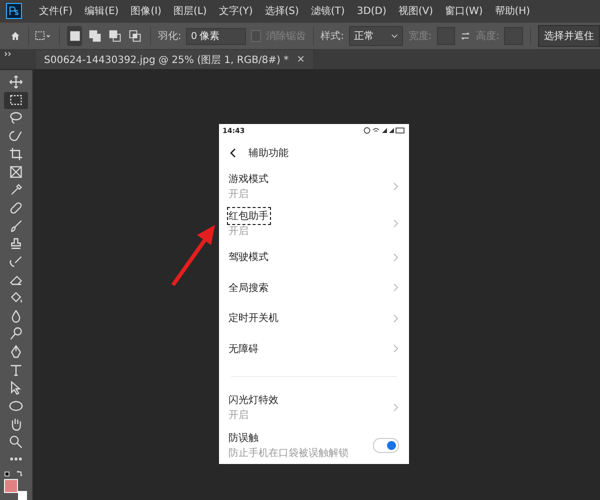  Describe the element at coordinates (514, 36) in the screenshot. I see `height-field` at that location.